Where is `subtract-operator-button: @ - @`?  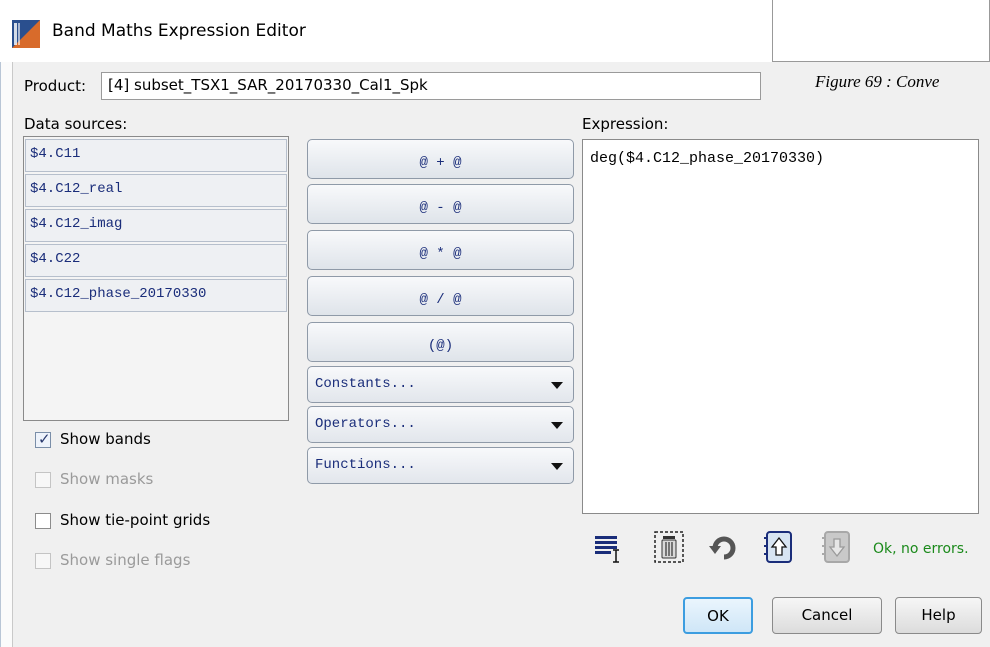 subtract-operator-button: @ - @ is located at coordinates (440, 204).